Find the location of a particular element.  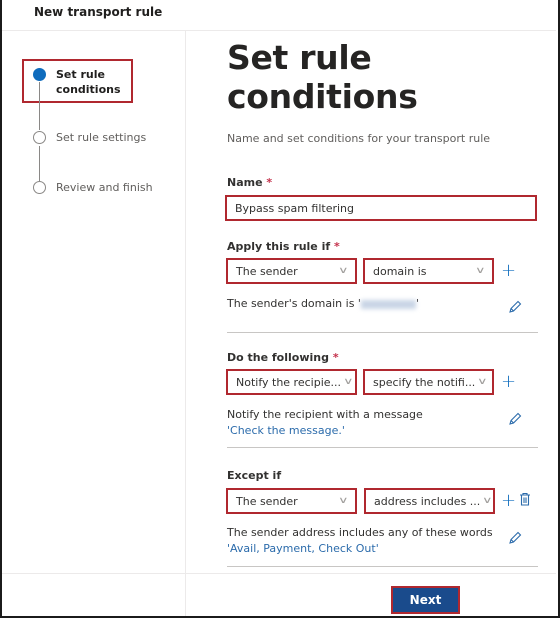

apply-if-condition-select: The sender ∨ is located at coordinates (291, 271).